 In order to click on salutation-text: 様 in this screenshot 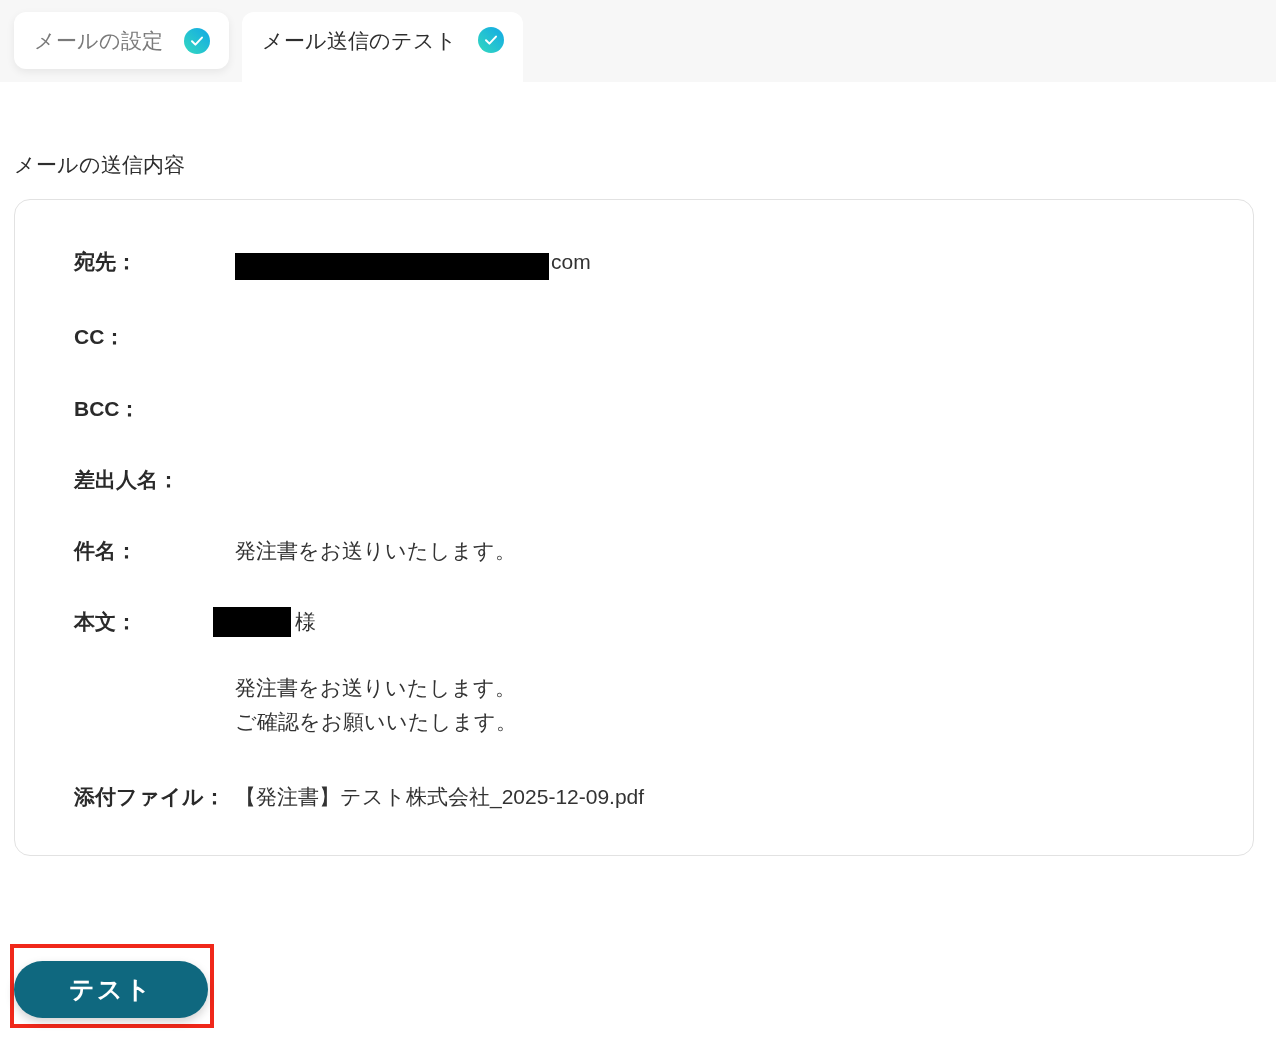, I will do `click(305, 622)`.